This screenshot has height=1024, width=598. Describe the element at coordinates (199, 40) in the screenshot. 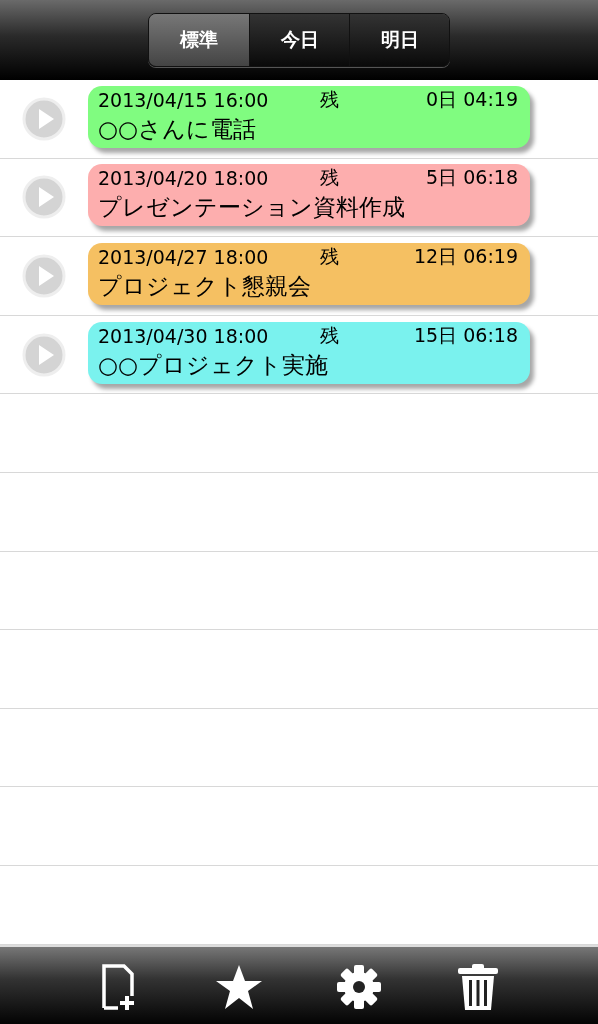

I see `segment-tab: 標準` at that location.